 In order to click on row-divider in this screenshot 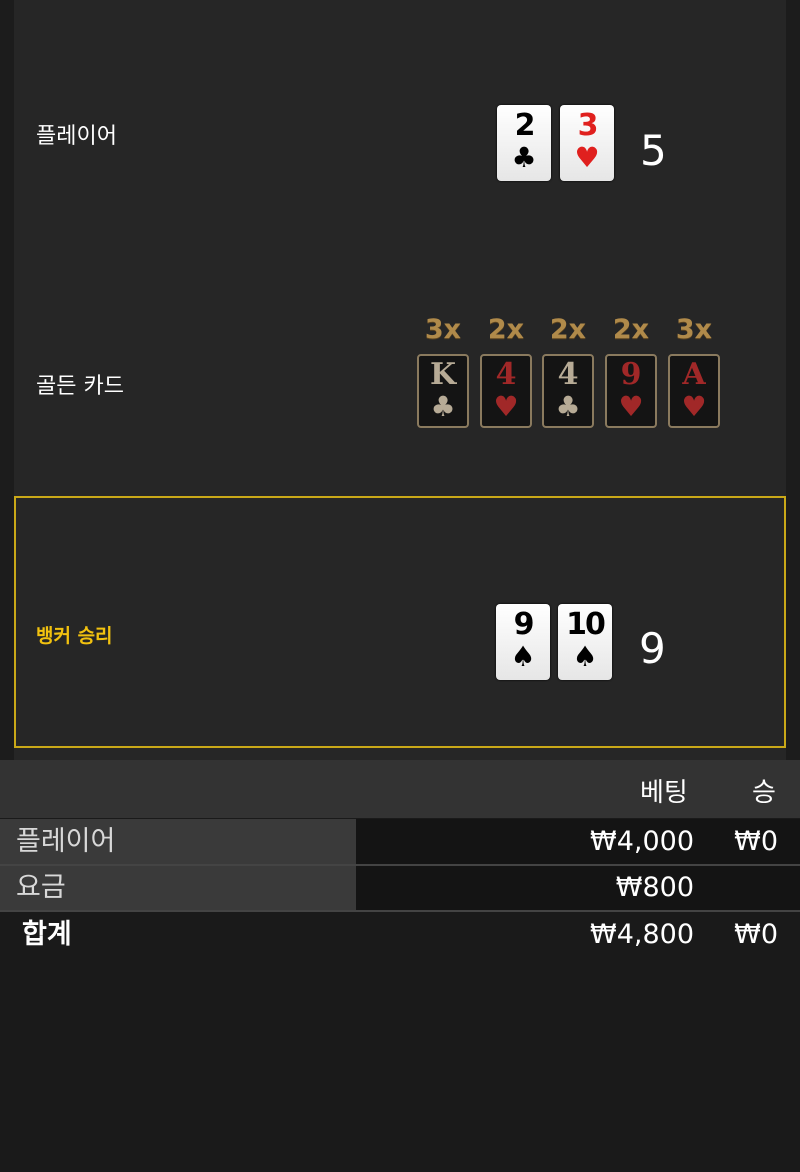, I will do `click(400, 911)`.